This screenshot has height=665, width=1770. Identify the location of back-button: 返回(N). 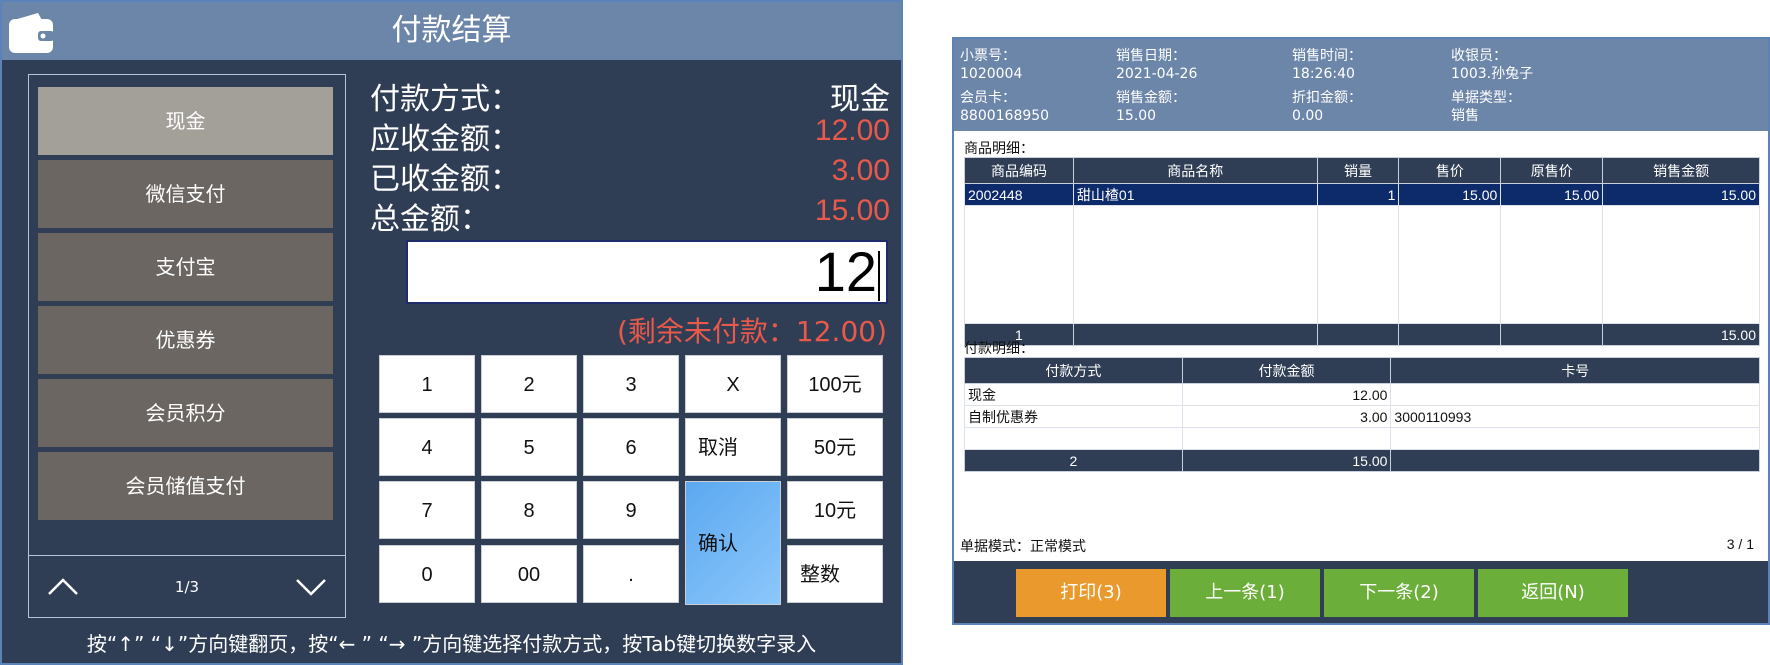
(1553, 593).